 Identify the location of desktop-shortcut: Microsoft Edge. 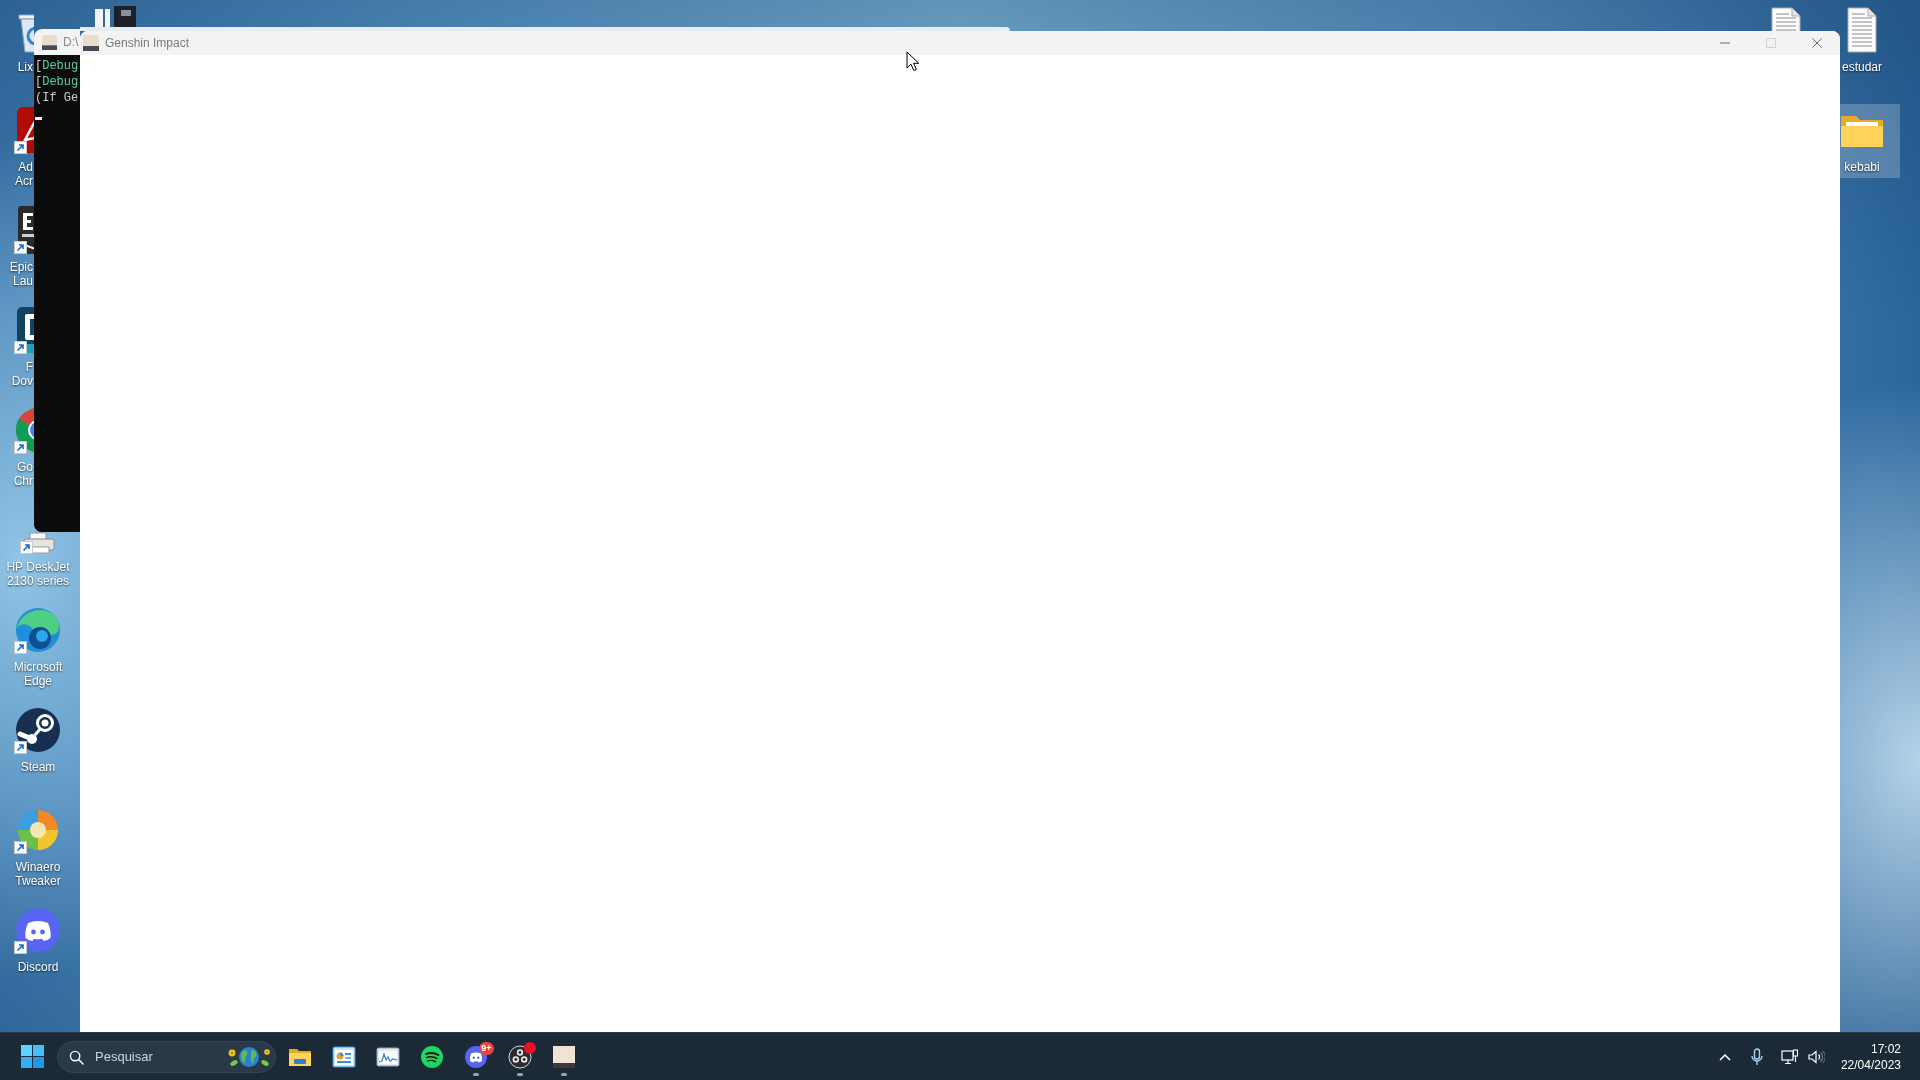
(38, 649).